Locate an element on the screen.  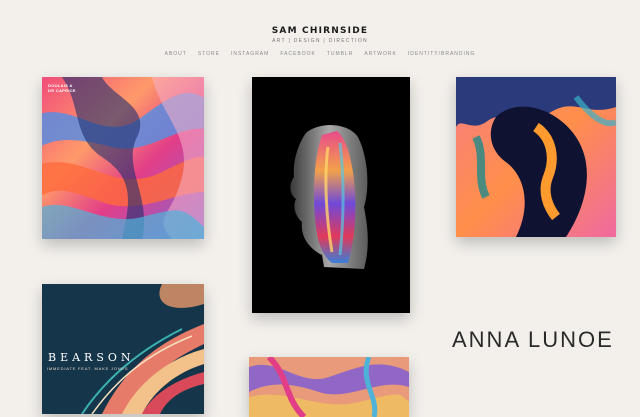
bearson-title: BEARSON is located at coordinates (91, 357).